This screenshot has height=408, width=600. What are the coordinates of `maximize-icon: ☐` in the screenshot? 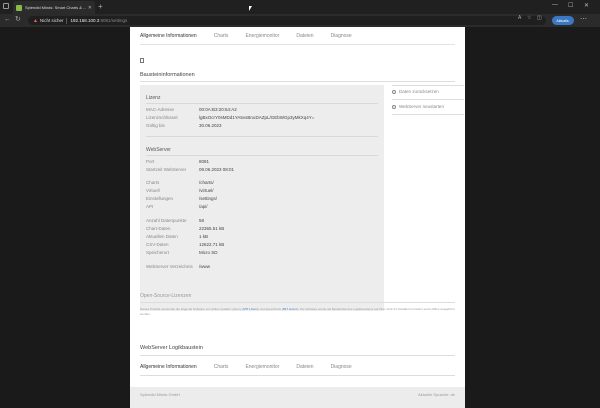 It's located at (570, 5).